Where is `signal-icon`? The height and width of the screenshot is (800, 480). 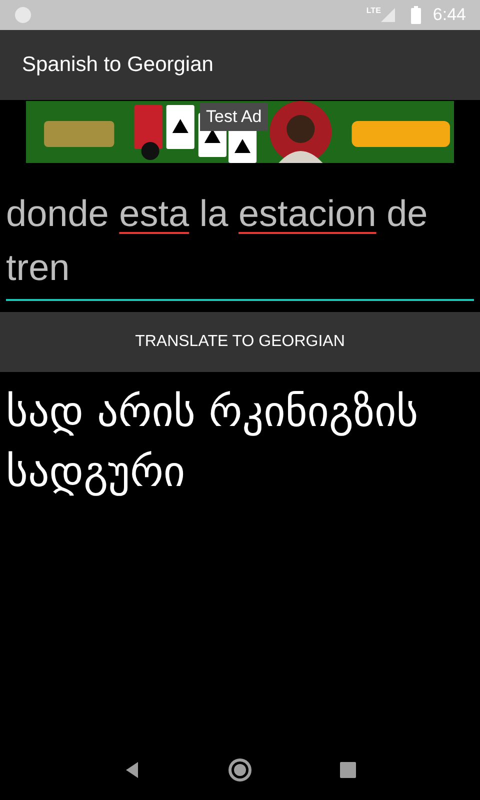 signal-icon is located at coordinates (387, 15).